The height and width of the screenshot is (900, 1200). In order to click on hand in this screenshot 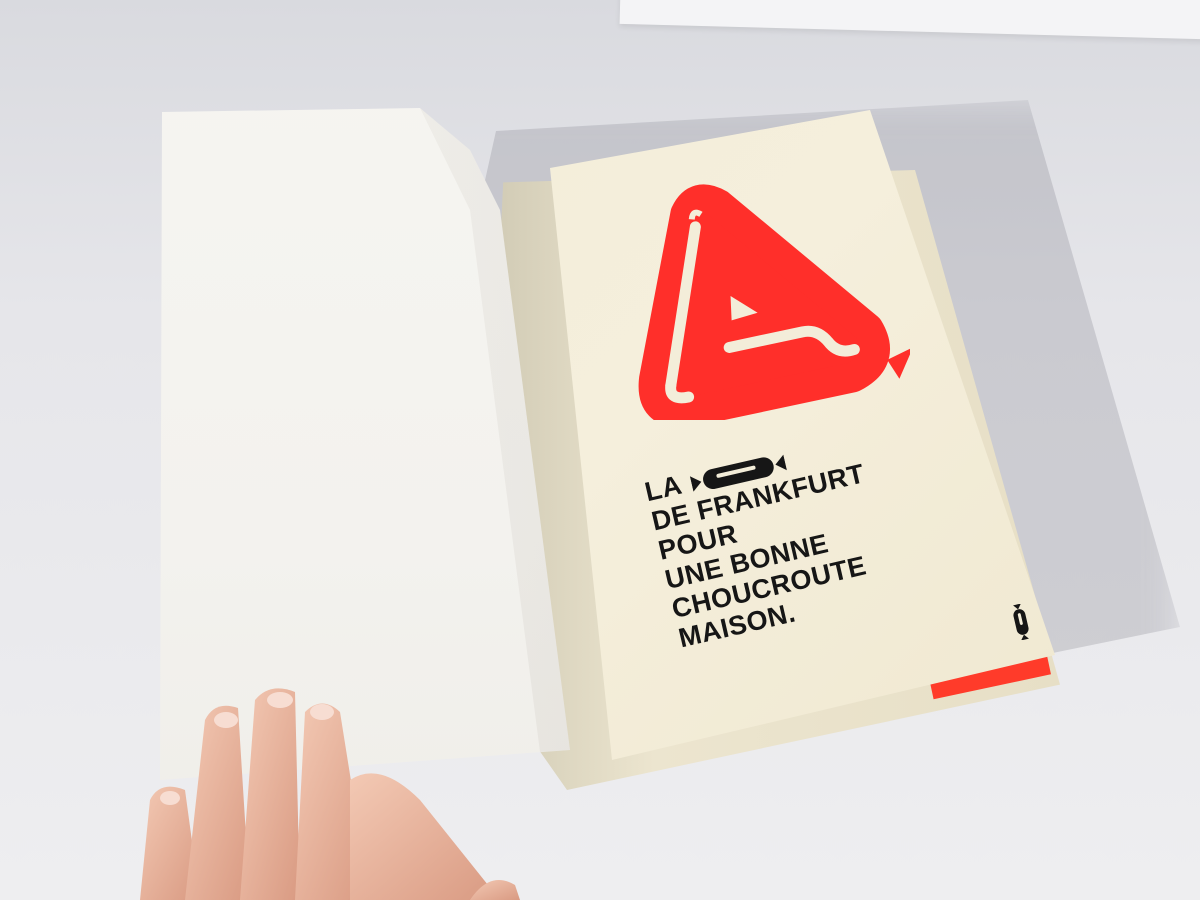, I will do `click(330, 794)`.